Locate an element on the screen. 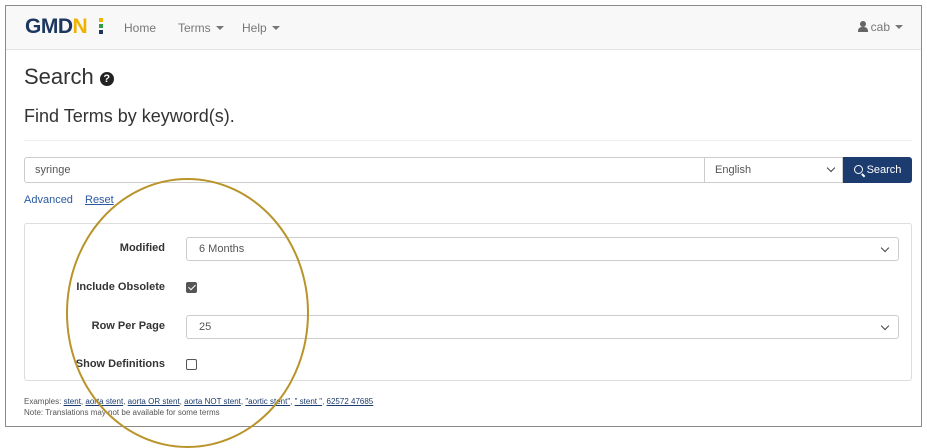  reset-link: Reset is located at coordinates (99, 200).